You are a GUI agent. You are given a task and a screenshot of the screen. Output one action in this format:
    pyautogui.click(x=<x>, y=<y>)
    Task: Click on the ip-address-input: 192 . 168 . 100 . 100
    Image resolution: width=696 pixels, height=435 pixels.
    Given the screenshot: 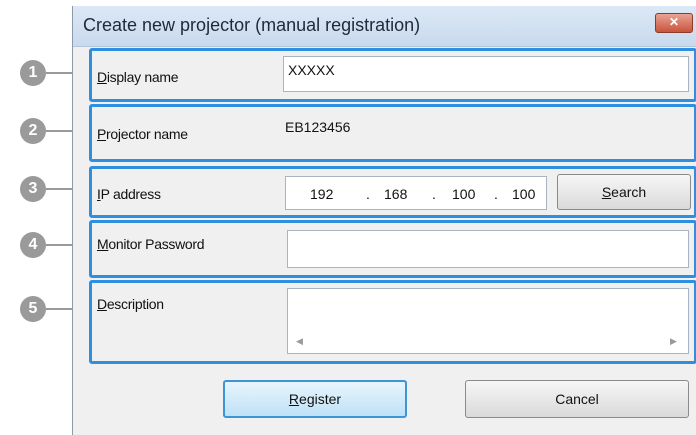 What is the action you would take?
    pyautogui.click(x=416, y=193)
    